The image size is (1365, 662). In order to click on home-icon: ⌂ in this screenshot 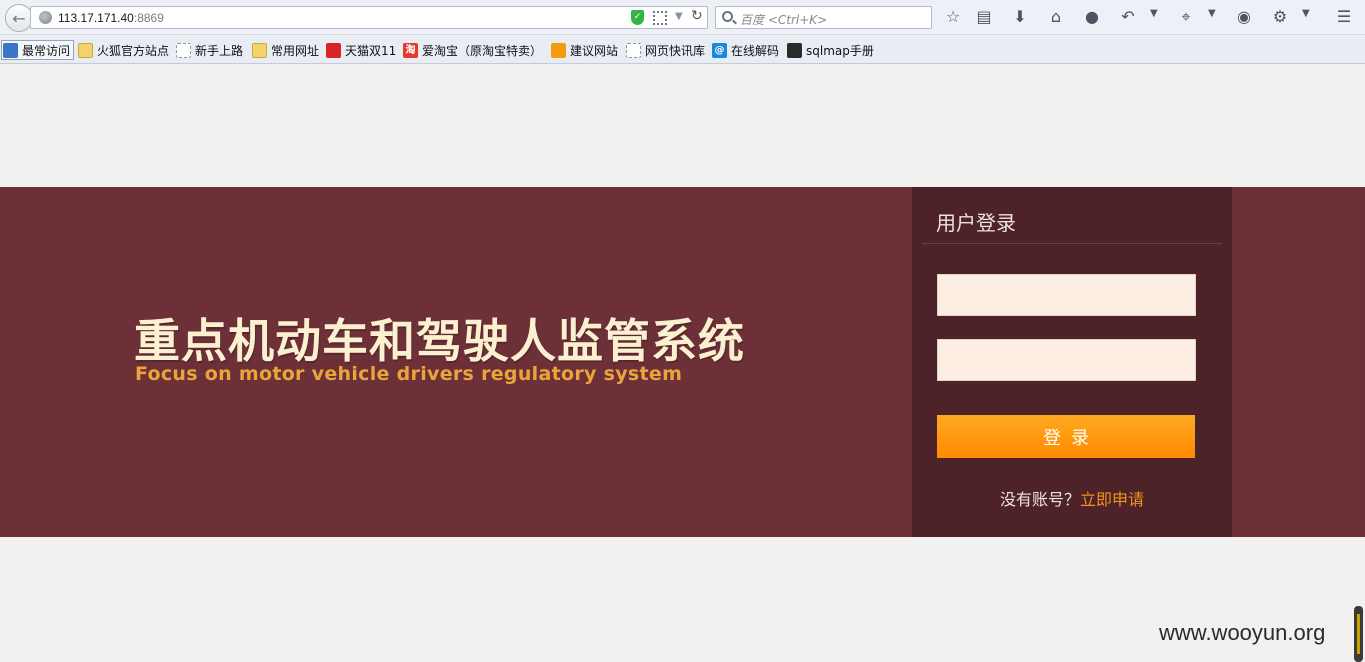, I will do `click(1056, 17)`.